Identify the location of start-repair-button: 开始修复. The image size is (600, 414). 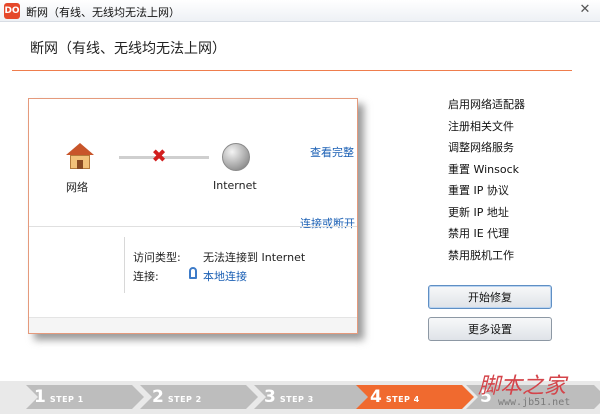
(490, 297).